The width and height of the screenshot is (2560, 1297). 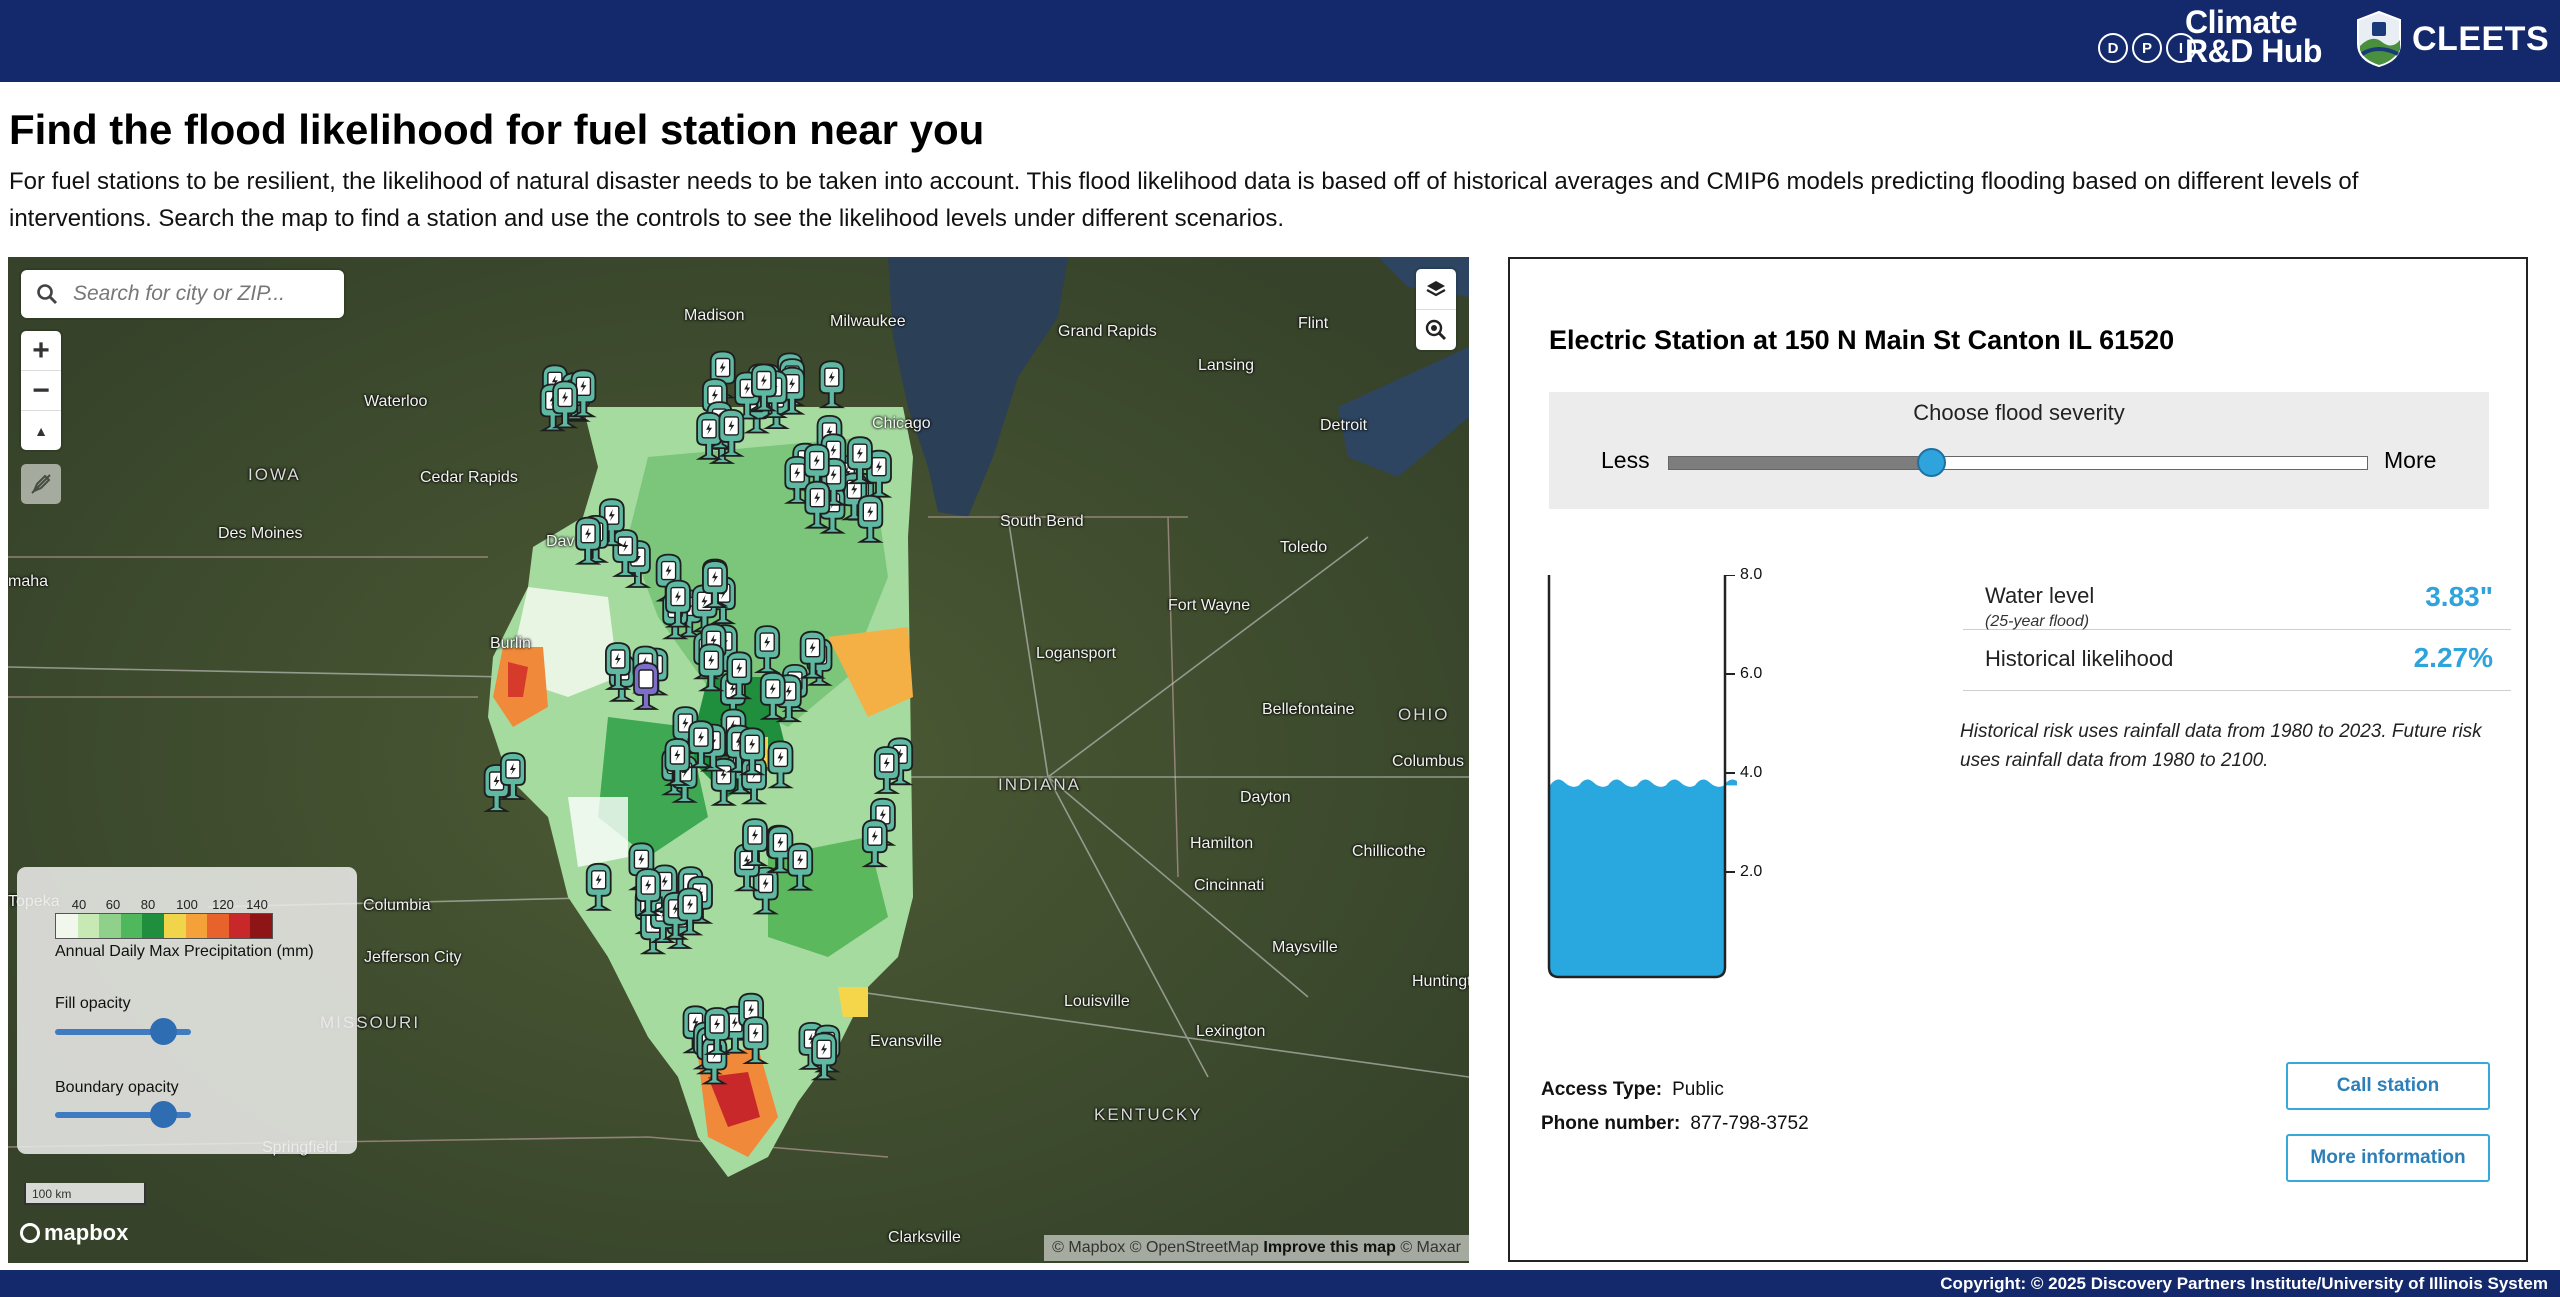 I want to click on call-station-button: Call station, so click(x=2388, y=1086).